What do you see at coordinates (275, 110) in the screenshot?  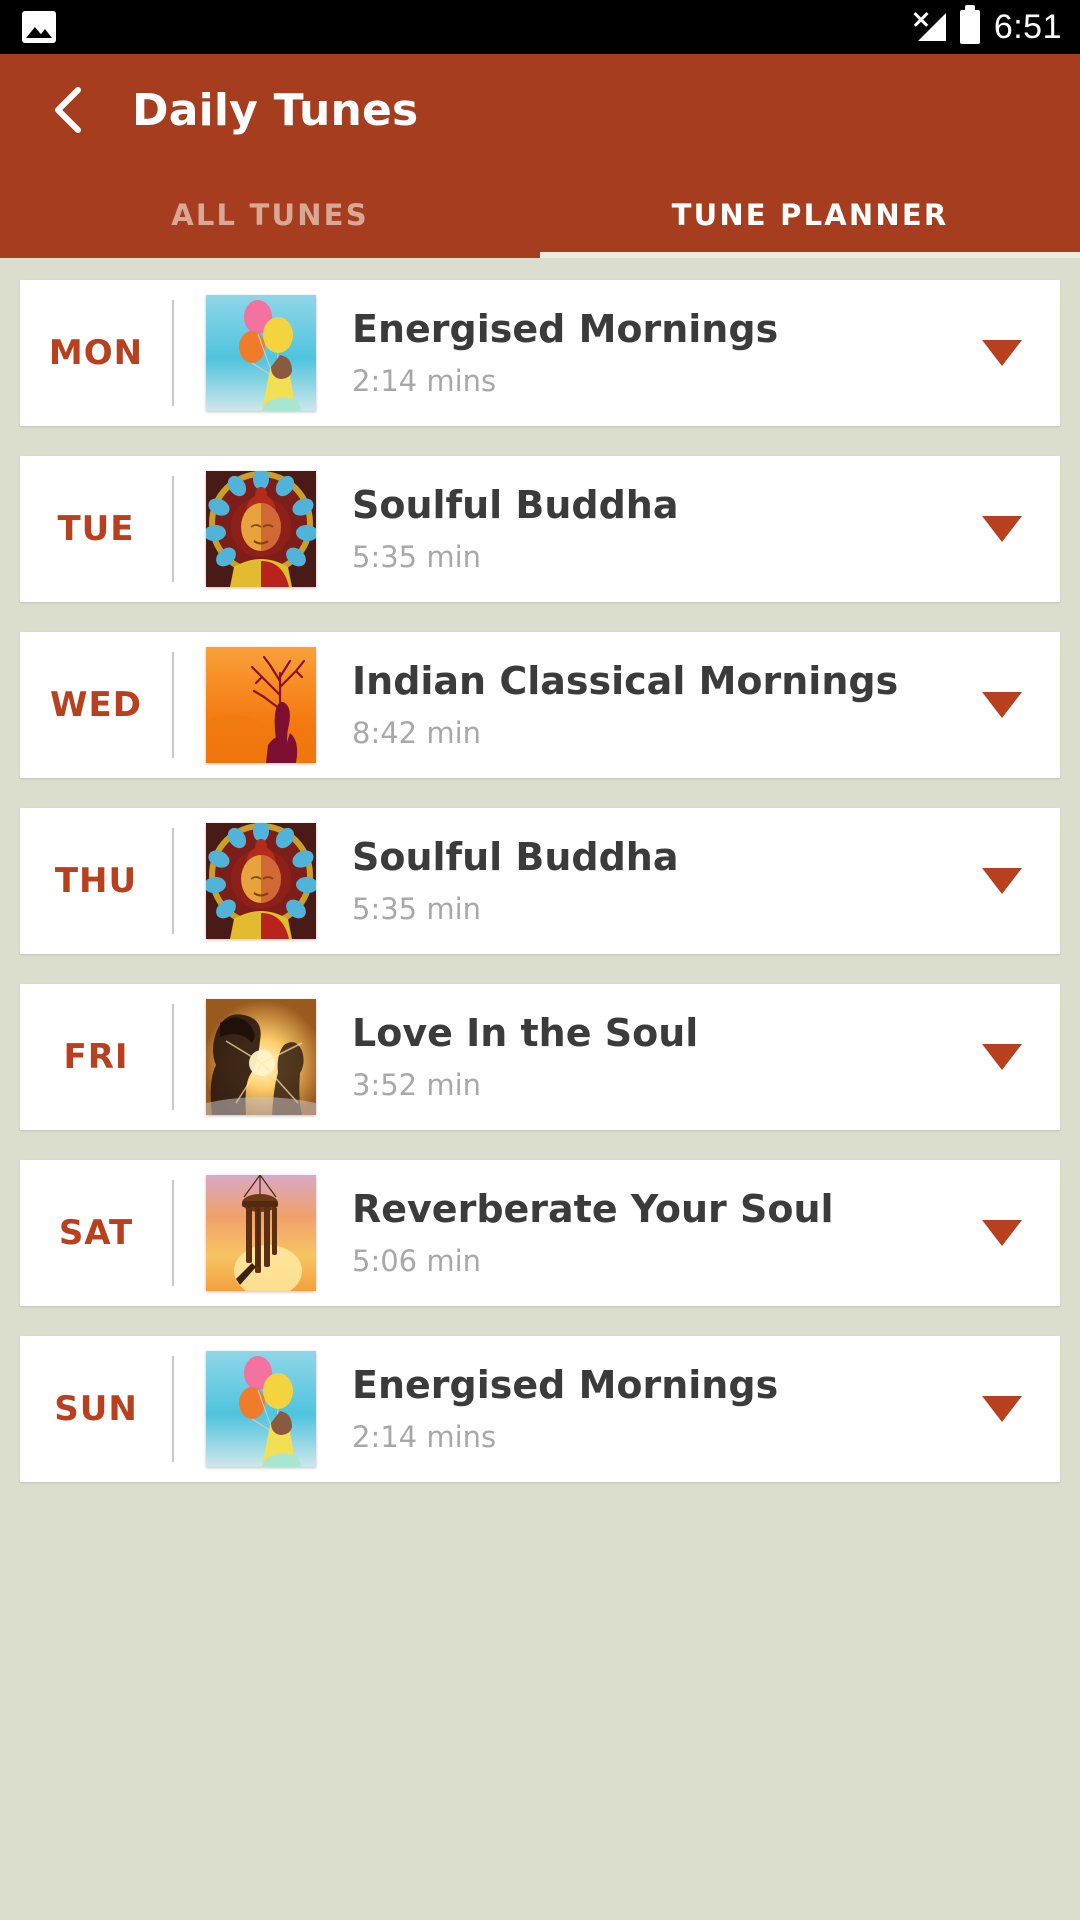 I see `page-title: Daily Tunes` at bounding box center [275, 110].